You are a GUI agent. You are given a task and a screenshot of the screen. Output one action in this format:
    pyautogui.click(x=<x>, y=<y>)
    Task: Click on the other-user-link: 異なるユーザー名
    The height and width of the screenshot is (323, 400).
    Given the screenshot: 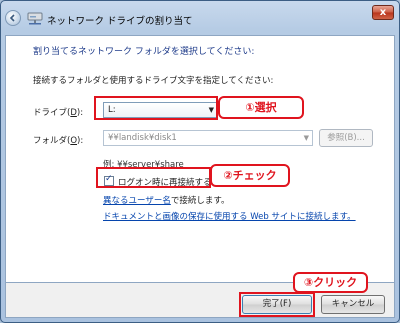 What is the action you would take?
    pyautogui.click(x=137, y=201)
    